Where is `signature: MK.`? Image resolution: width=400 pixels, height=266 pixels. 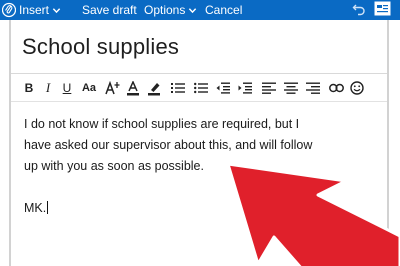 signature: MK. is located at coordinates (35, 208).